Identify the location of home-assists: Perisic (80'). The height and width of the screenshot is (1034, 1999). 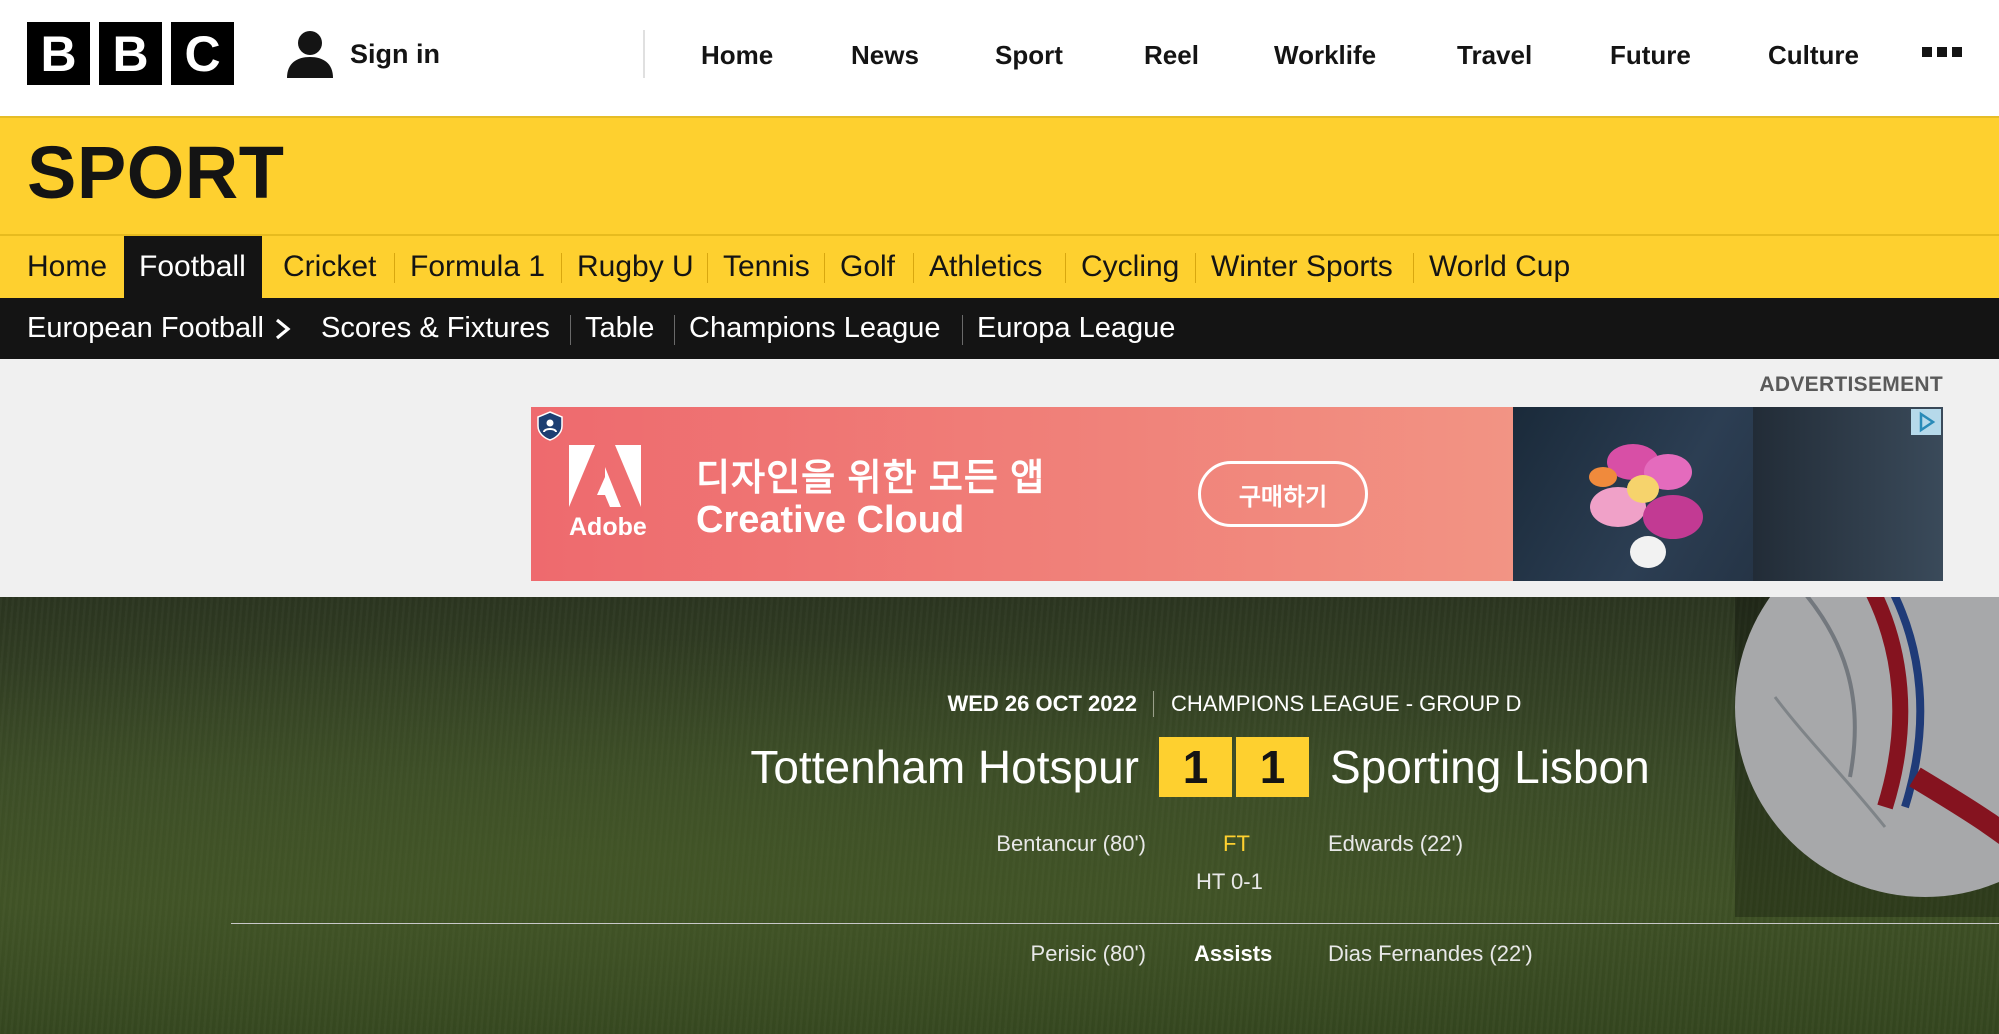
(1088, 953).